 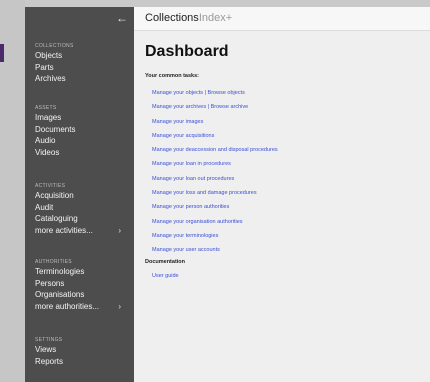 I want to click on sidebar-item-more-activities: more activities... ›, so click(x=81, y=231).